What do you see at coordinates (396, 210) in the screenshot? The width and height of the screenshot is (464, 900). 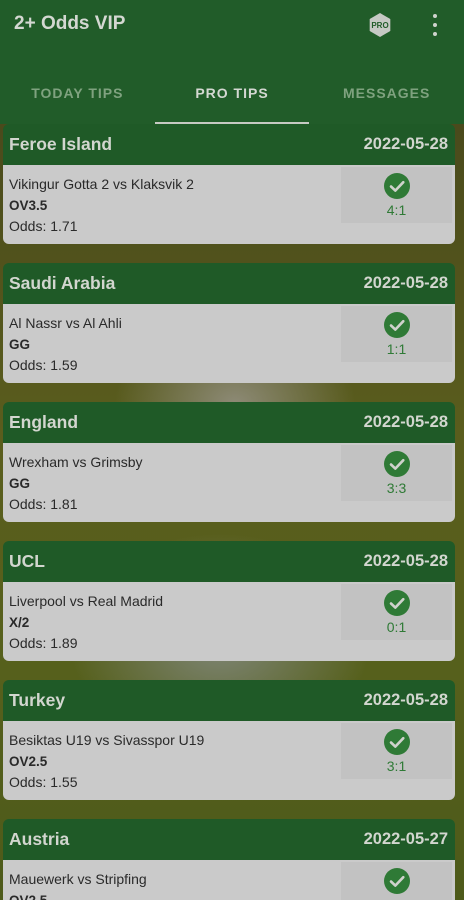 I see `tip-score: 4:1` at bounding box center [396, 210].